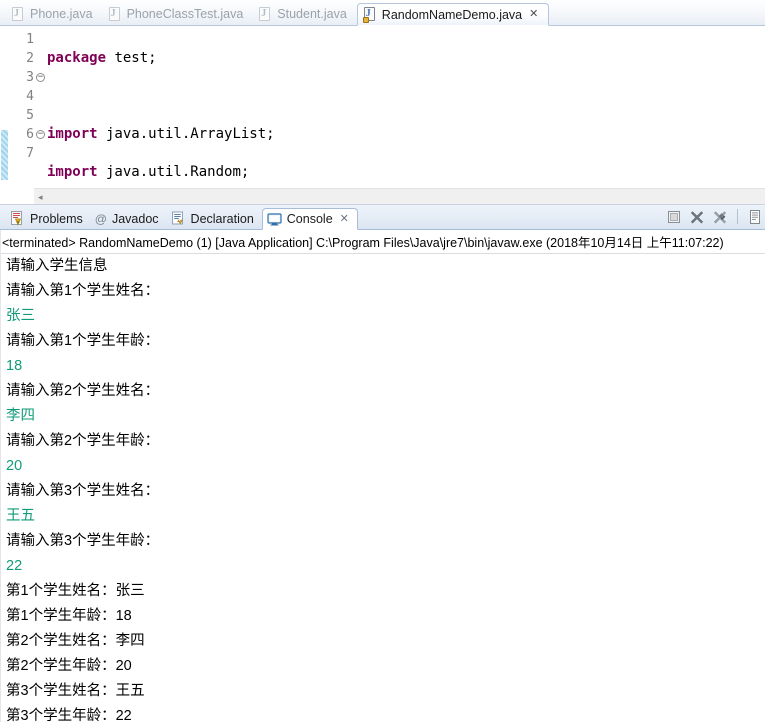 The image size is (765, 726). Describe the element at coordinates (20, 316) in the screenshot. I see `console-line: 张三` at that location.